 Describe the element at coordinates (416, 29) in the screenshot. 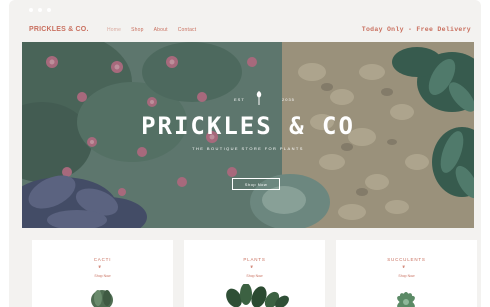

I see `promo-banner: Today Only - Free Delivery` at that location.